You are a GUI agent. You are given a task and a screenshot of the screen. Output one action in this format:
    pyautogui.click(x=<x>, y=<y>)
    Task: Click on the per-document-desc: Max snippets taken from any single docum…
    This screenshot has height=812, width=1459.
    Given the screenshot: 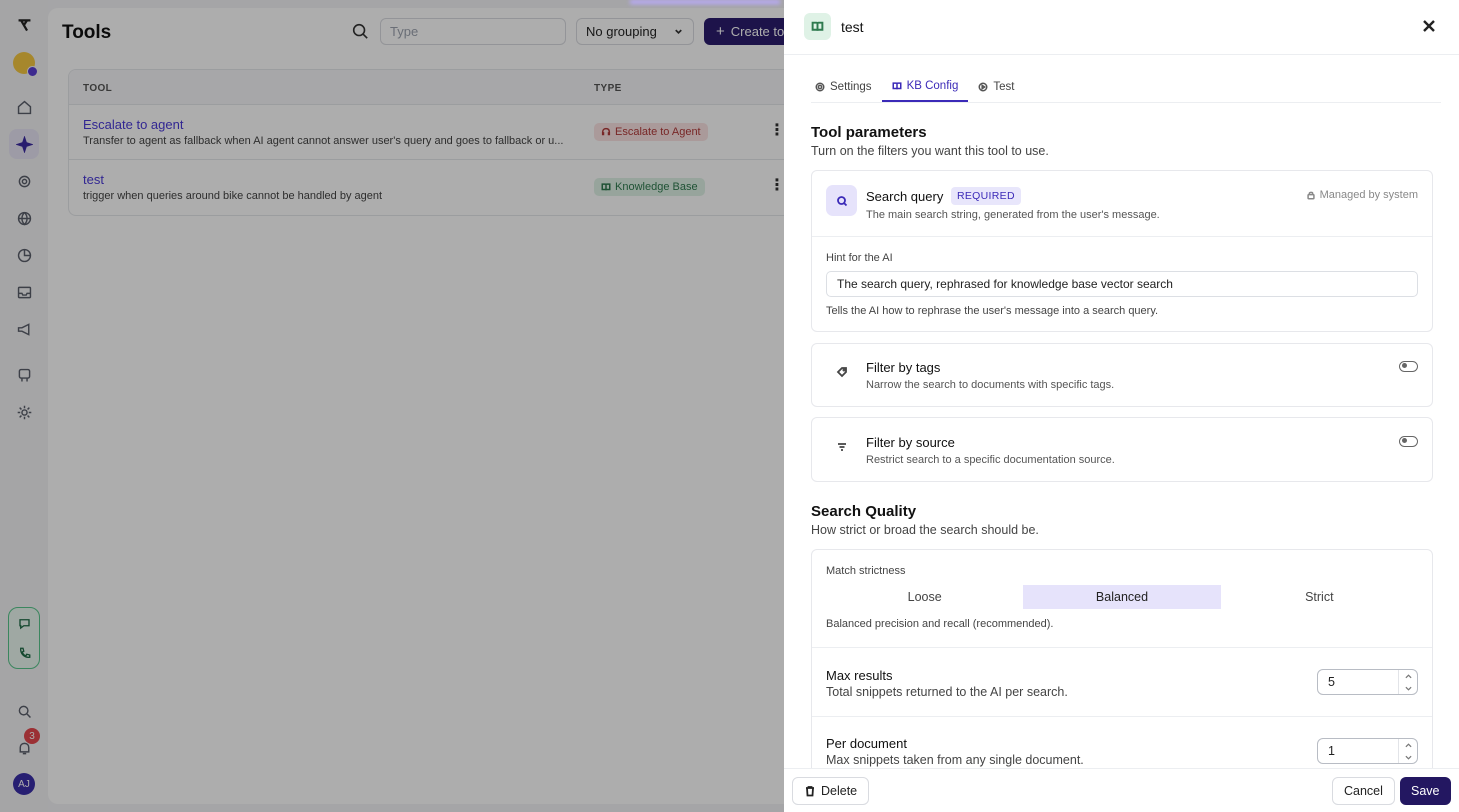 What is the action you would take?
    pyautogui.click(x=955, y=760)
    